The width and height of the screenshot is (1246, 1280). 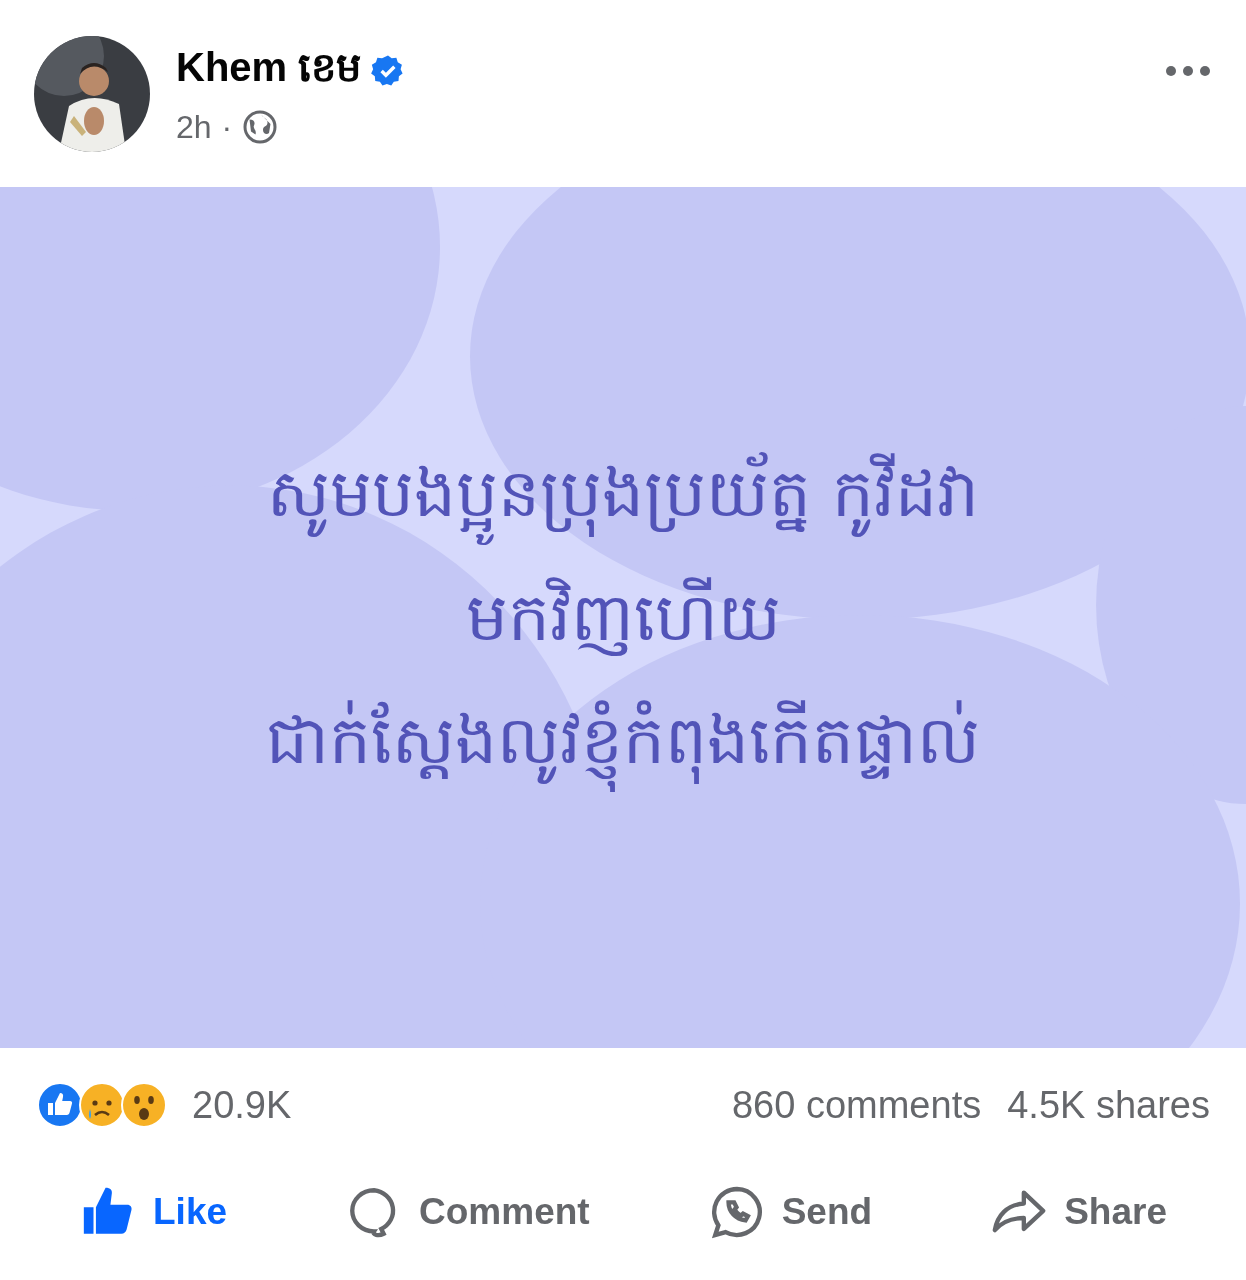 I want to click on post-text-line: ជាក់ស្តែងលូវខ្ញុំកំពុងកើតផ្ទាល់, so click(x=623, y=741).